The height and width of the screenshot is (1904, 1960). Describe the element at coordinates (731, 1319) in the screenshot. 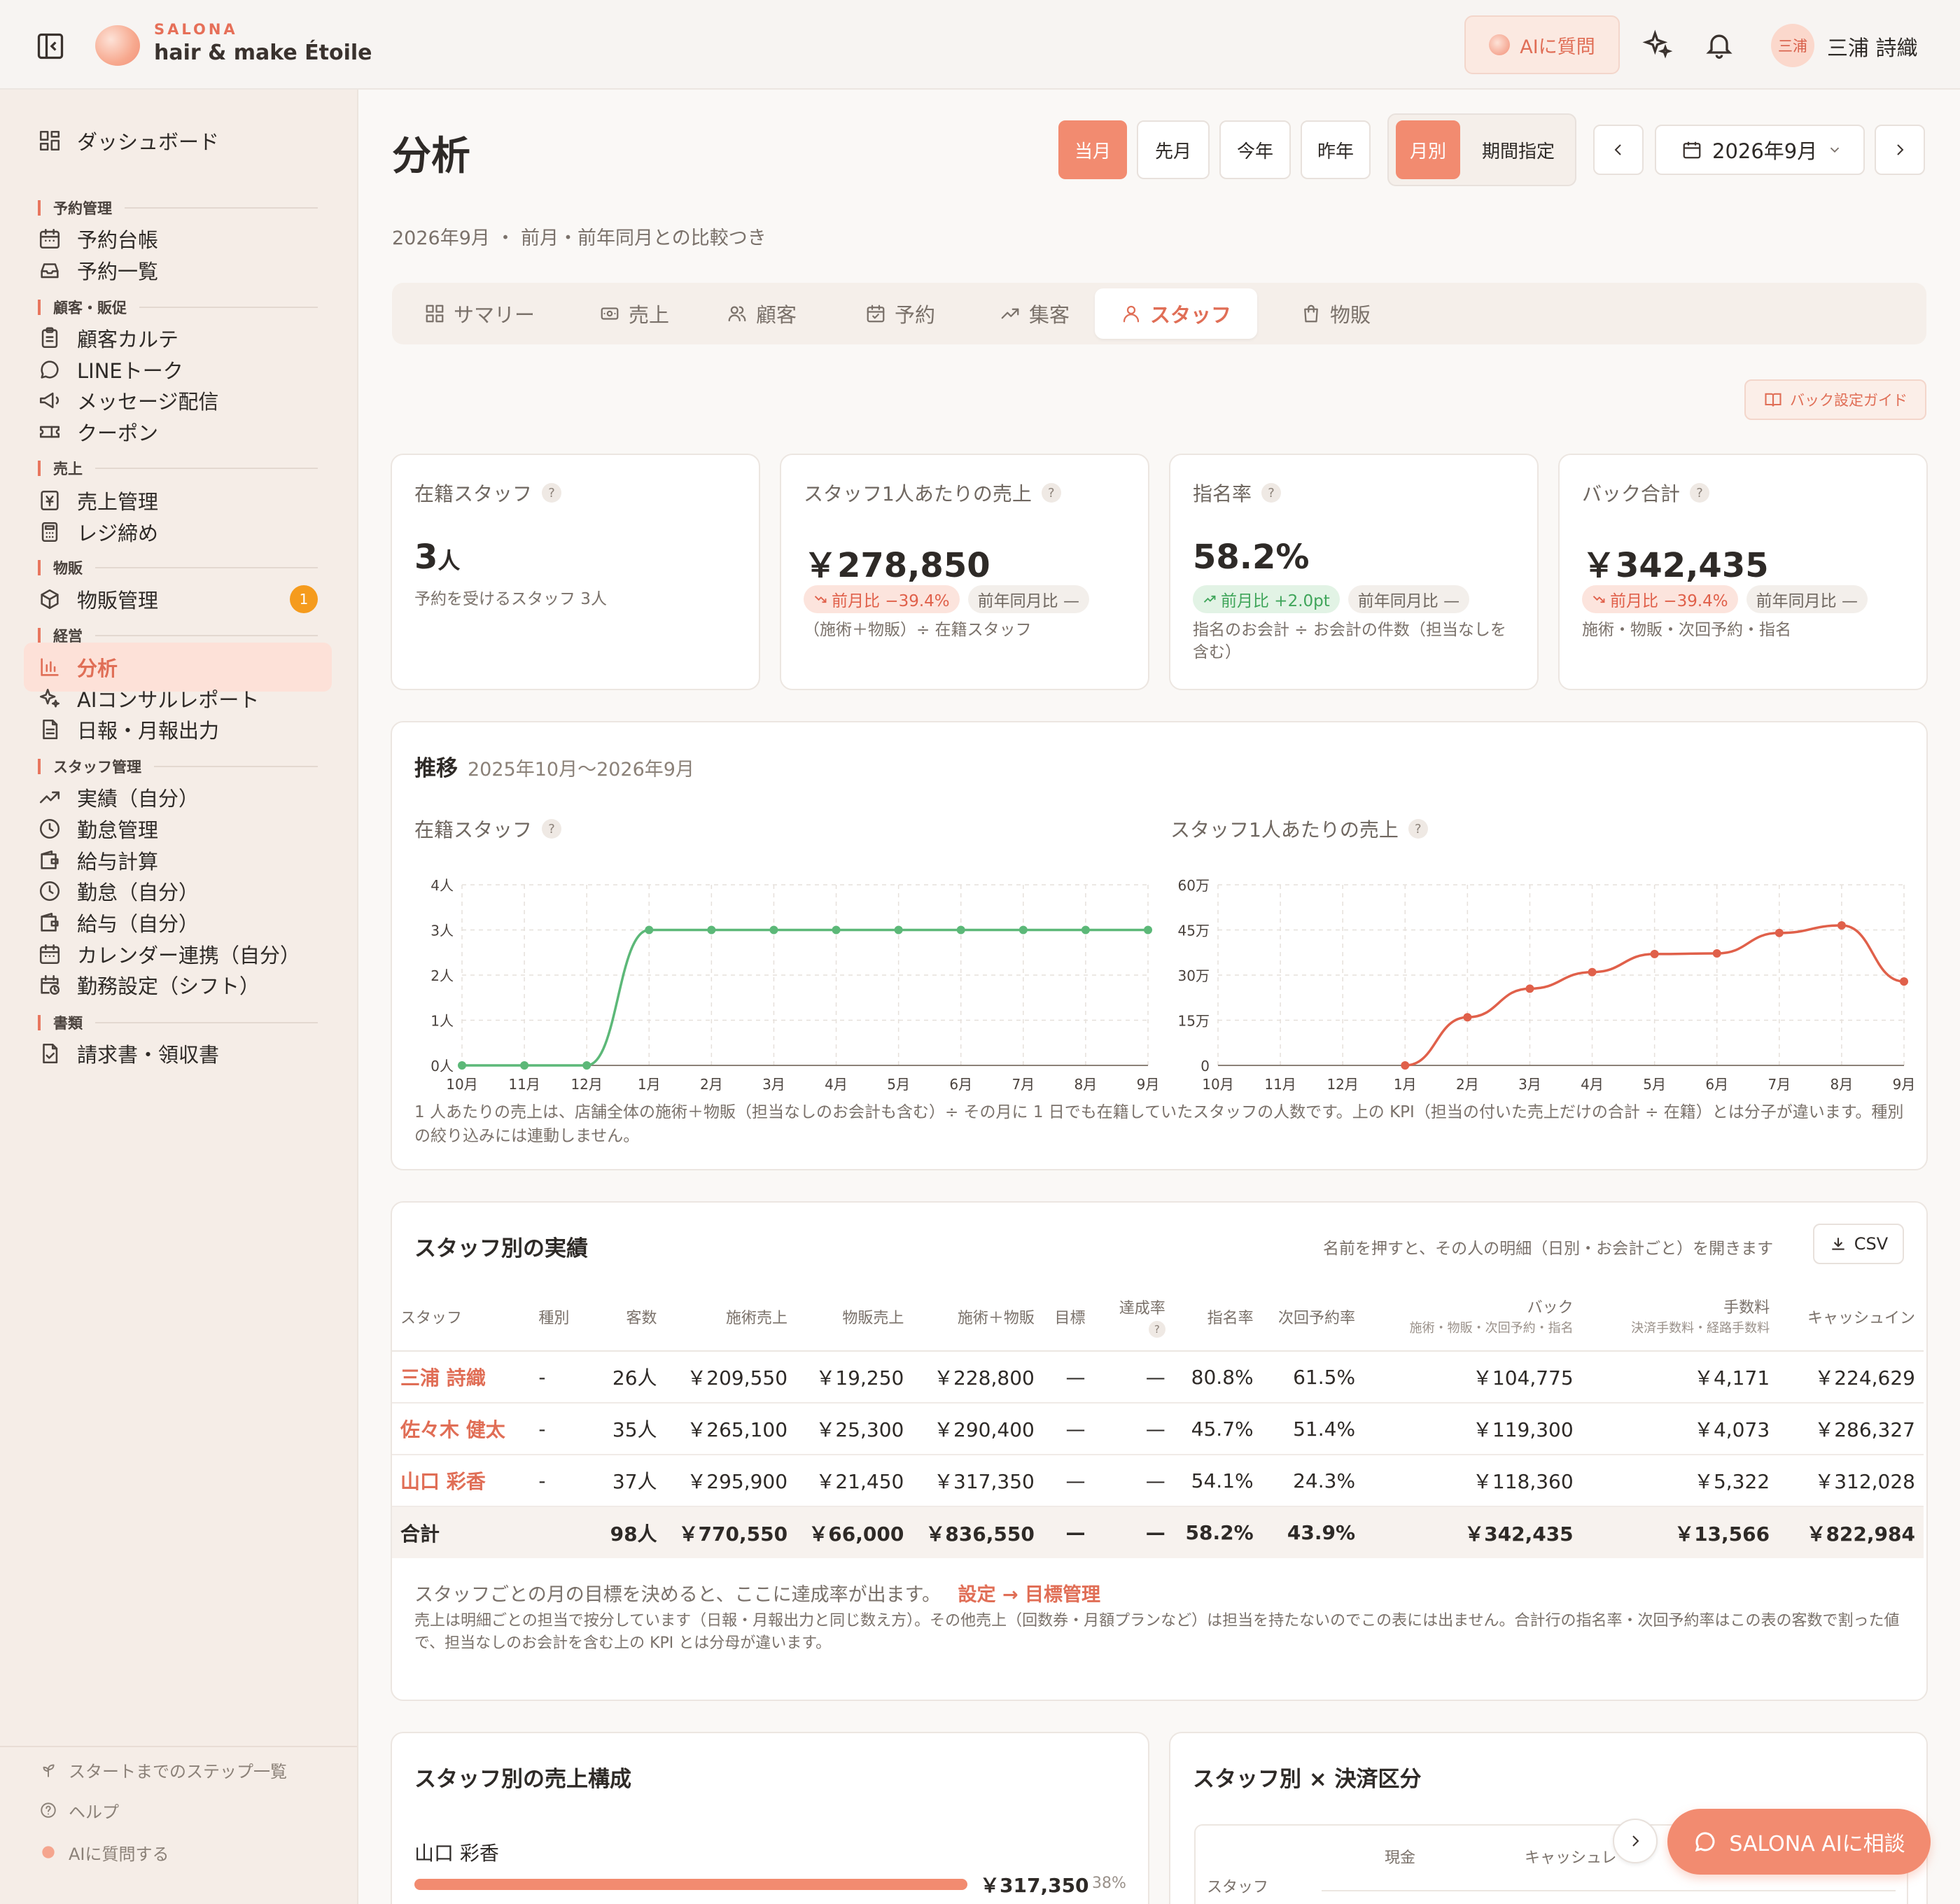

I see `column-header: 施術売上` at that location.